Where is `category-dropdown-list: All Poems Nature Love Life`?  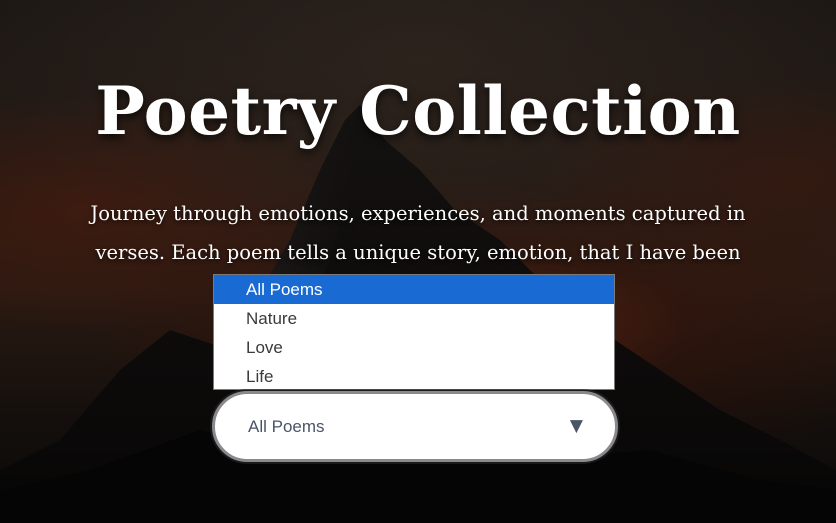
category-dropdown-list: All Poems Nature Love Life is located at coordinates (414, 332).